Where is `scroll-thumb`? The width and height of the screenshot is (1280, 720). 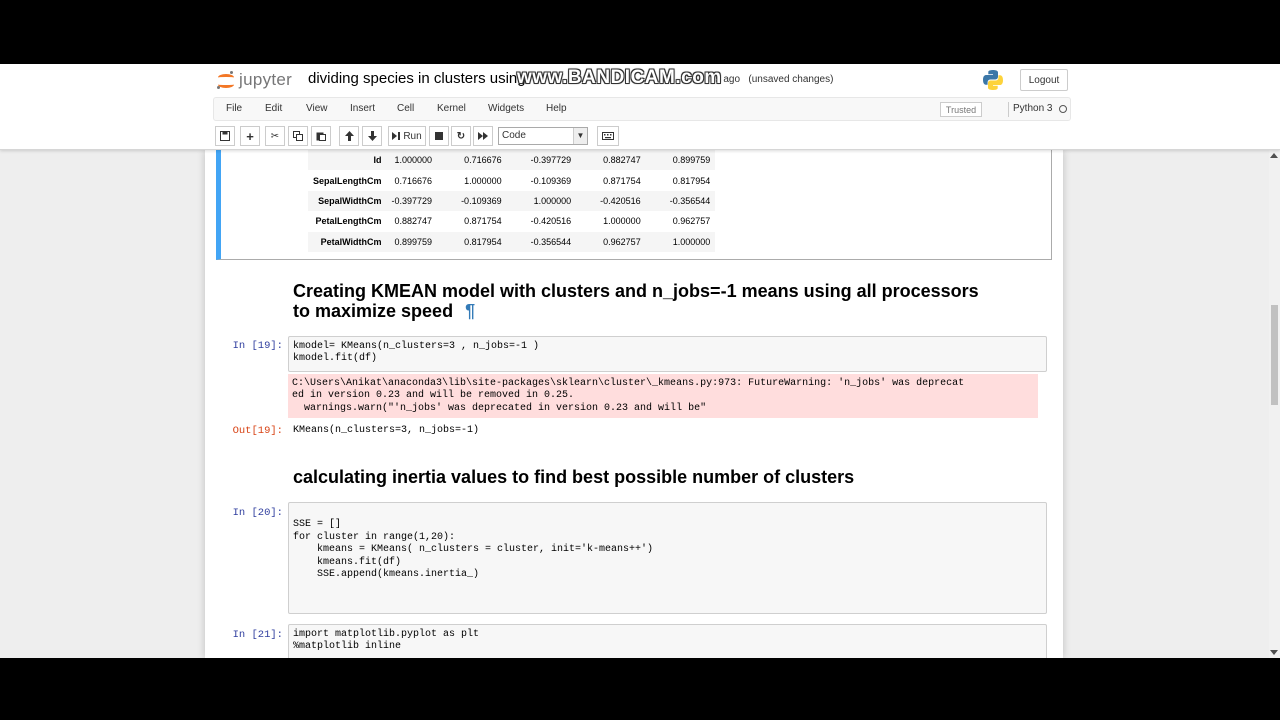
scroll-thumb is located at coordinates (1274, 355).